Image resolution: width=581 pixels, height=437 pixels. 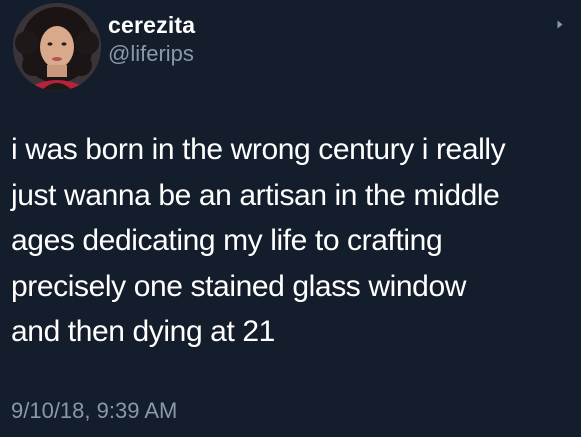 I want to click on user-names: cerezita @liferips, so click(x=151, y=40).